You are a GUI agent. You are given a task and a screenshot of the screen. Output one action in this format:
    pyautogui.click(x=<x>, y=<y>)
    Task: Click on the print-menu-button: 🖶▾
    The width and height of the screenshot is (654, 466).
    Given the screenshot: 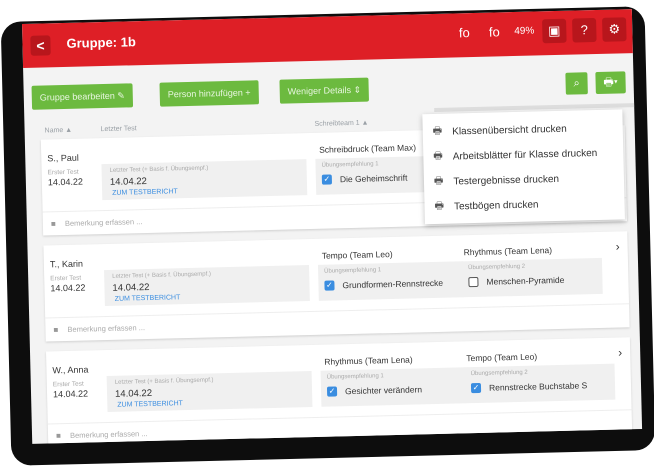 What is the action you would take?
    pyautogui.click(x=610, y=82)
    